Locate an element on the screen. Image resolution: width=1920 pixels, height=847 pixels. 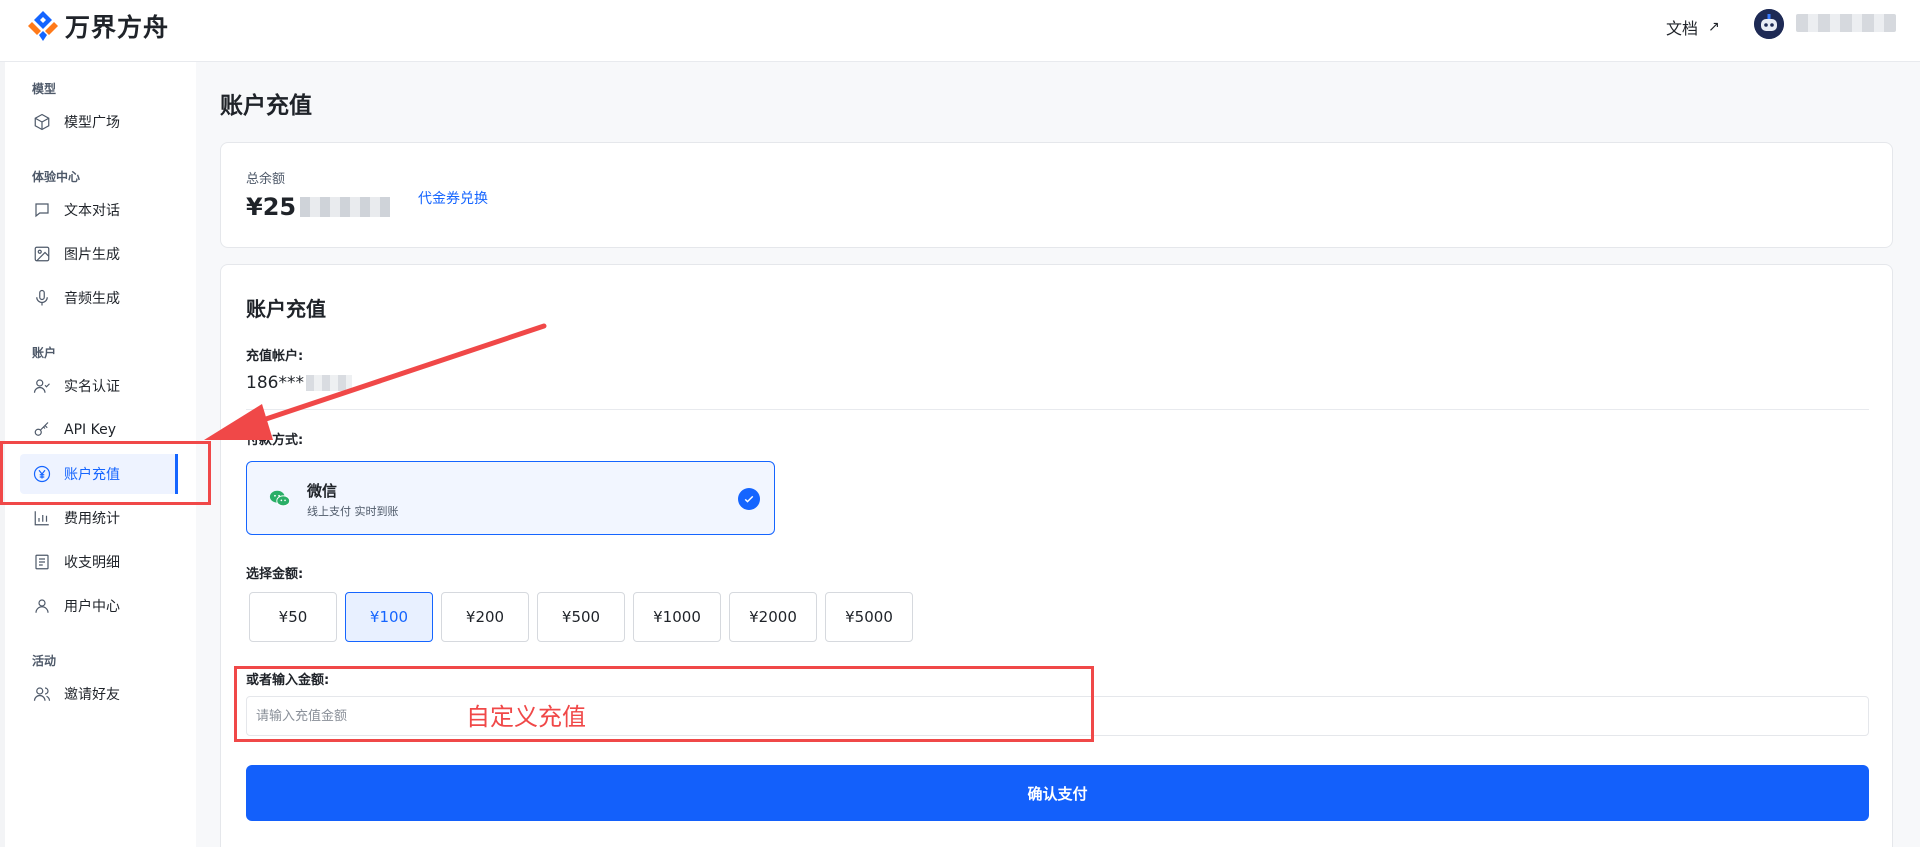
amount-5000-button: ¥5000 is located at coordinates (869, 617).